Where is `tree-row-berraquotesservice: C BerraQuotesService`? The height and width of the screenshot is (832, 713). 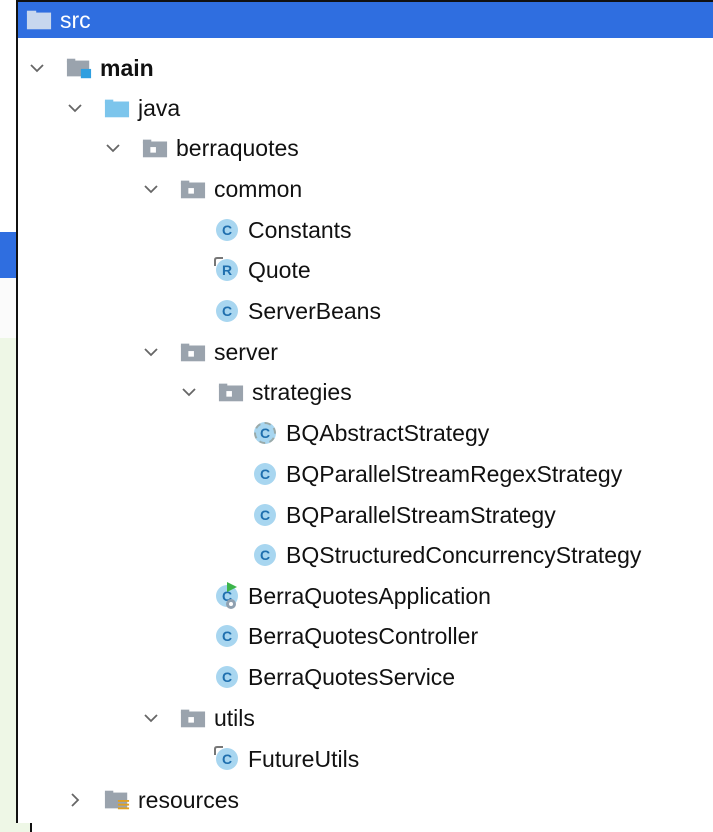
tree-row-berraquotesservice: C BerraQuotesService is located at coordinates (334, 677).